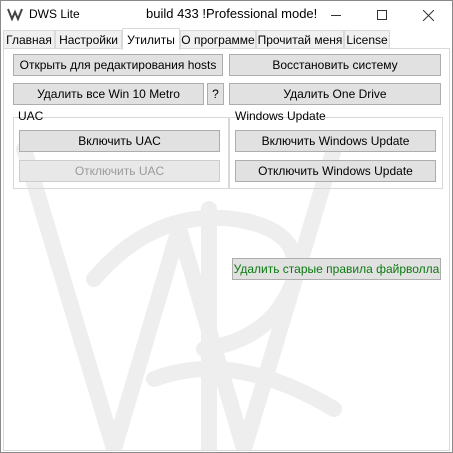 The width and height of the screenshot is (453, 453). I want to click on window-title: DWS Lite, so click(54, 14).